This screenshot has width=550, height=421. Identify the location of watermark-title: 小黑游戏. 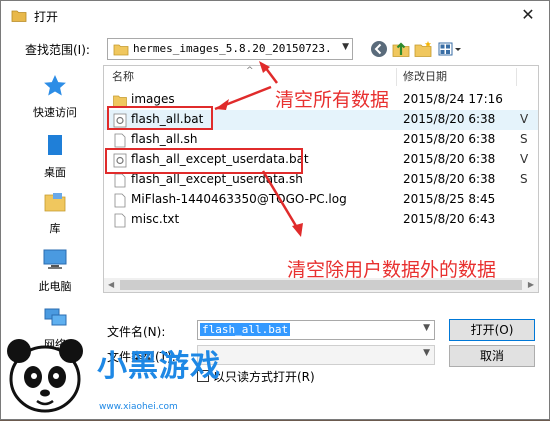
(159, 366).